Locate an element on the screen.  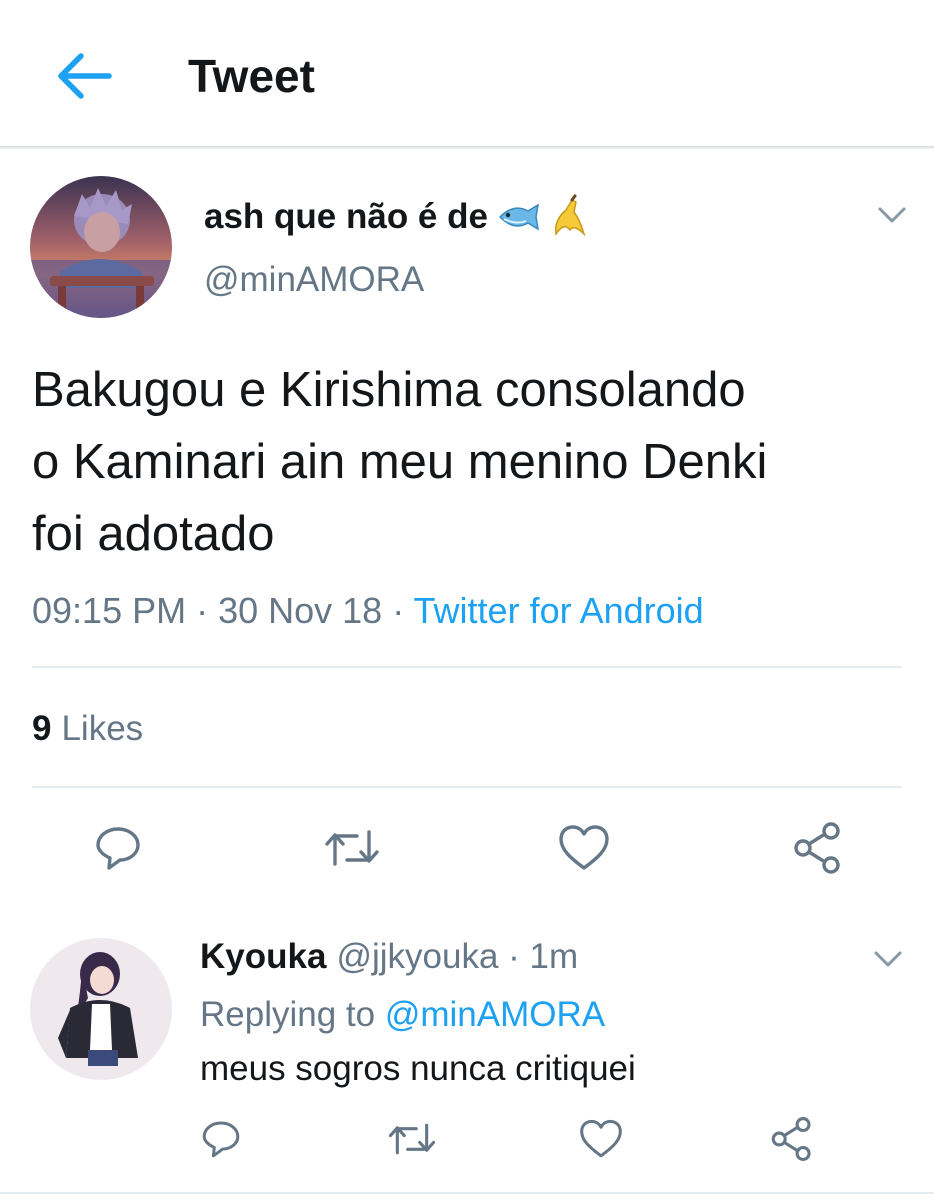
author-avatar is located at coordinates (101, 247).